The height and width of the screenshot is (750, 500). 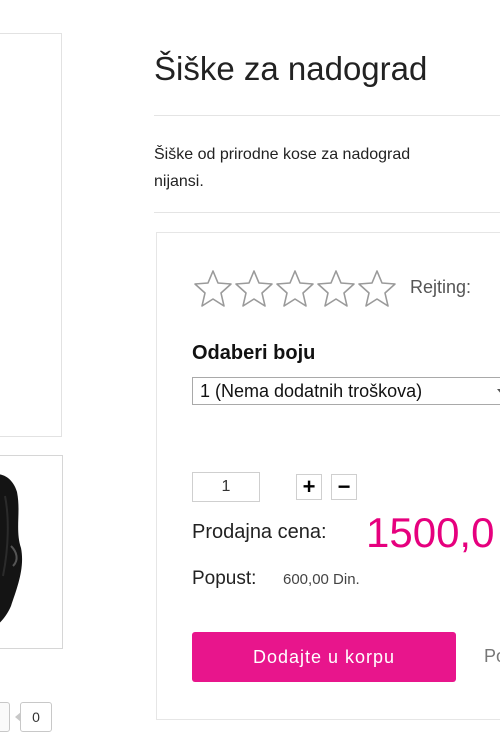 What do you see at coordinates (344, 487) in the screenshot?
I see `quantity-decrease-button: −` at bounding box center [344, 487].